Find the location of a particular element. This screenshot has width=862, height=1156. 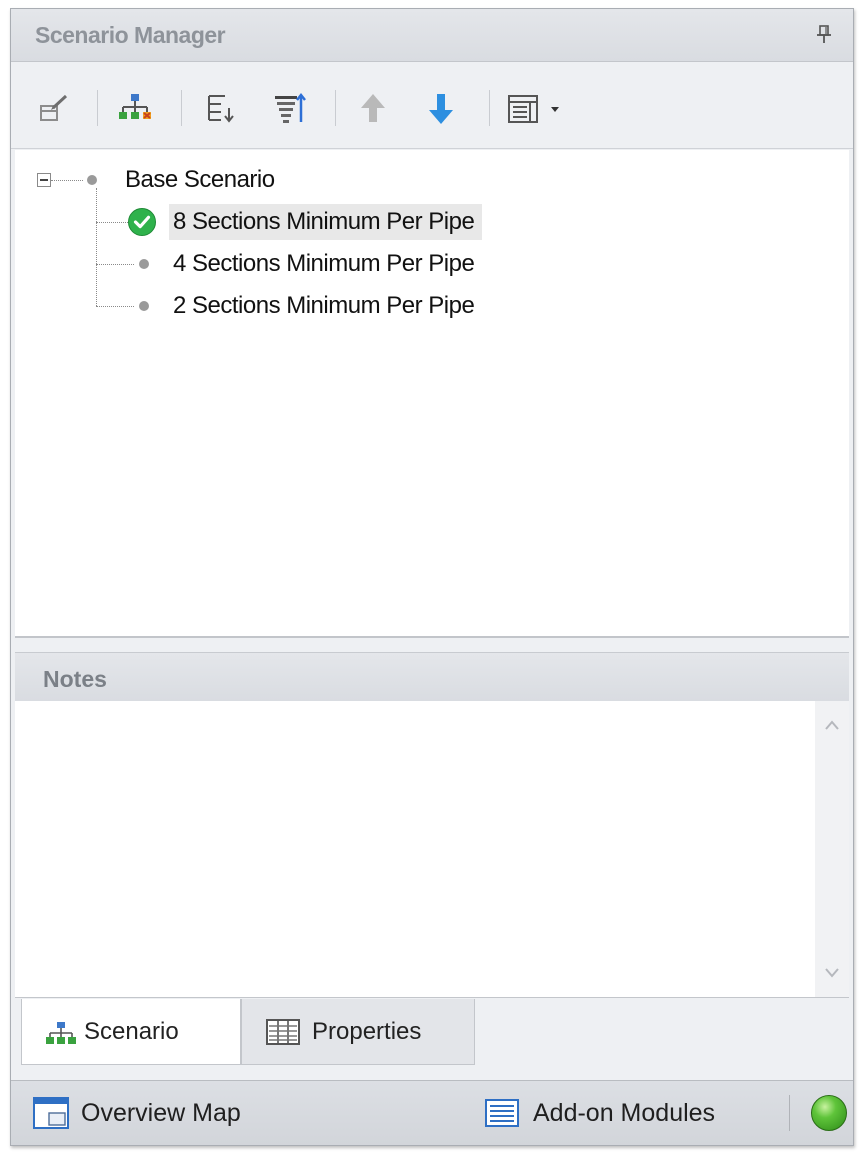

overview-map-label: Overview Map is located at coordinates (161, 1113).